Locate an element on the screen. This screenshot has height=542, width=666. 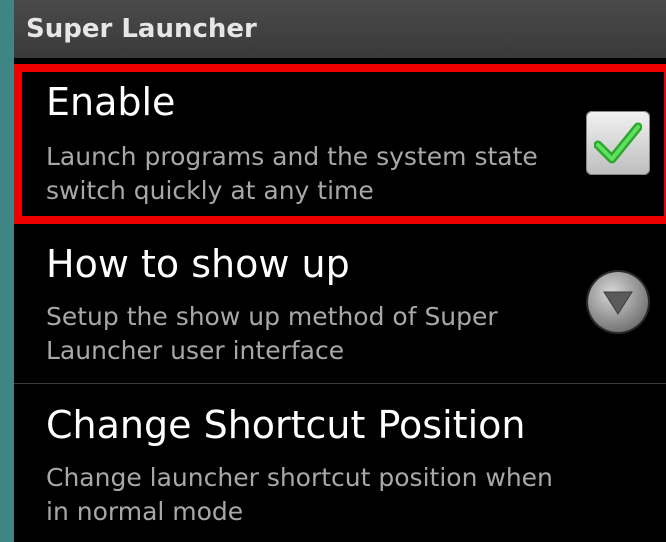
title-bar: Super Launcher is located at coordinates (340, 29).